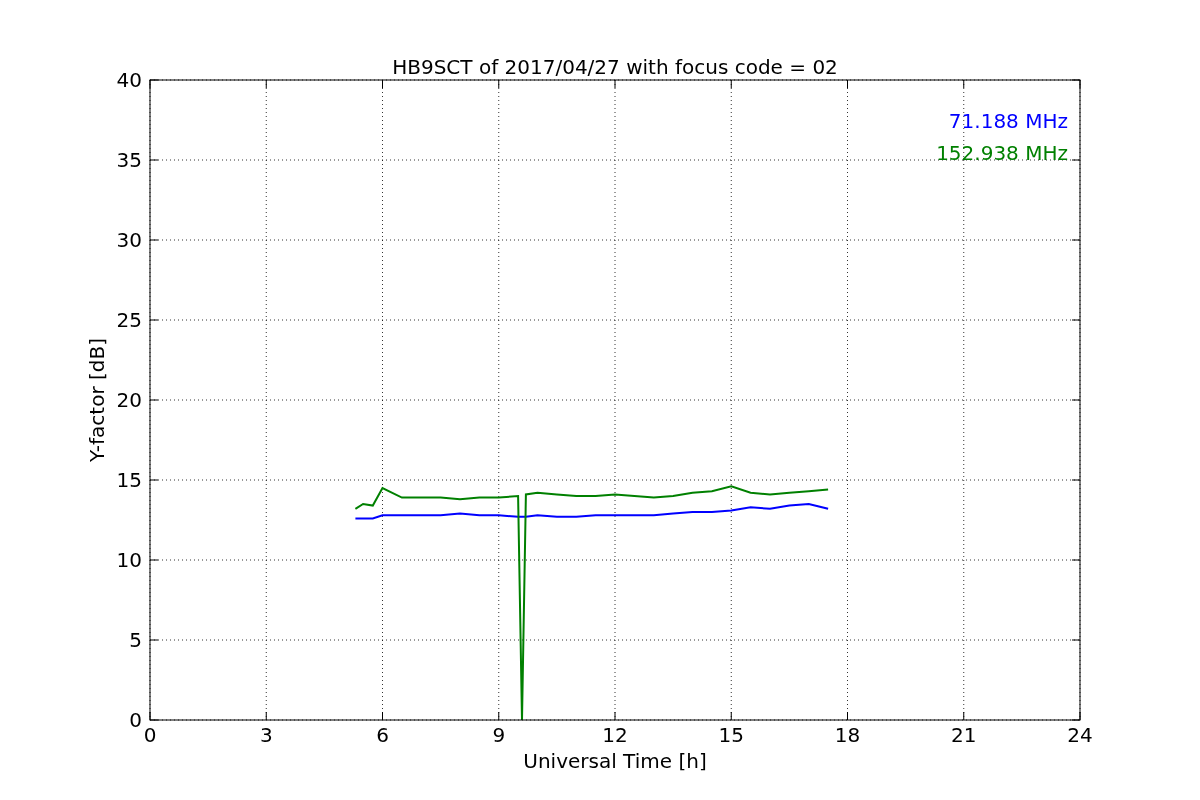 The width and height of the screenshot is (1200, 800). Describe the element at coordinates (731, 735) in the screenshot. I see `x-tick-label: 15` at that location.